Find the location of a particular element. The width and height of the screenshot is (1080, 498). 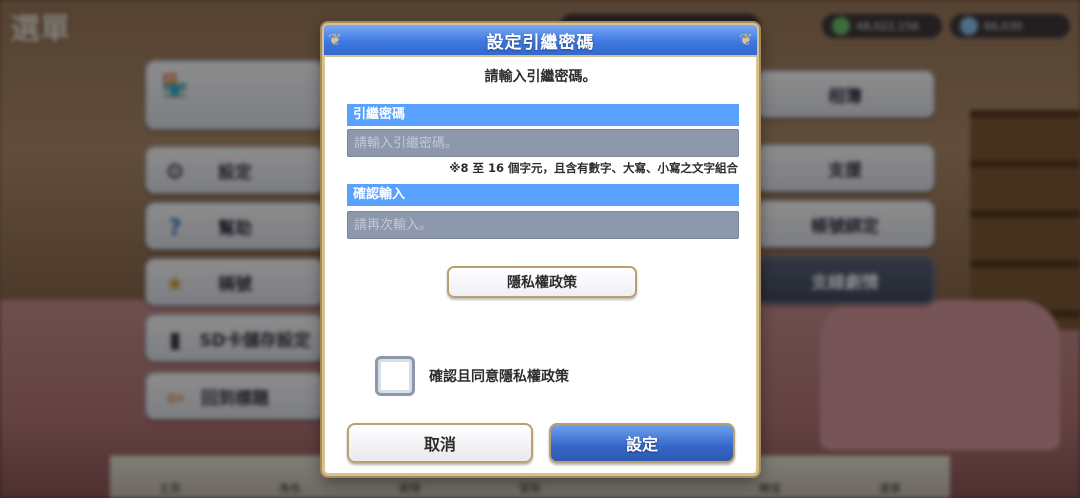

confirm-password-label: 確認輸入 is located at coordinates (543, 195).